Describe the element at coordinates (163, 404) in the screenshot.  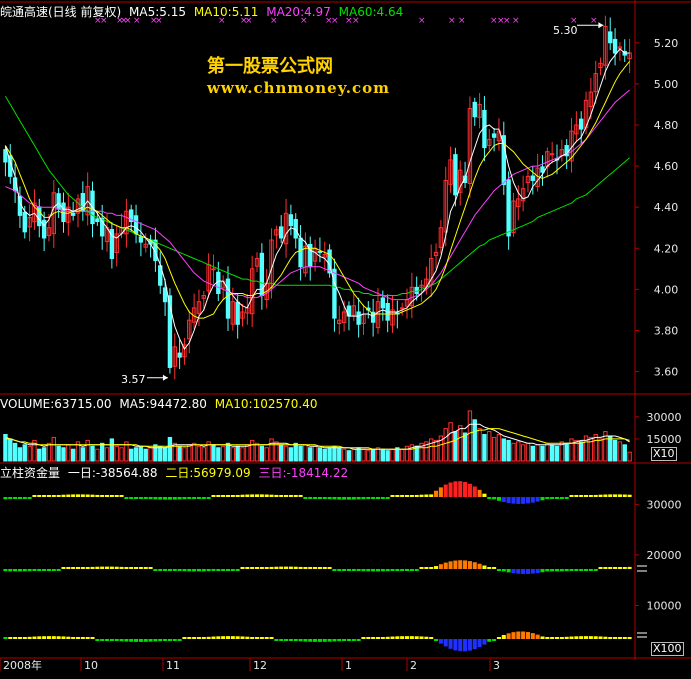
I see `volume-ma5-label: MA5:94472.80` at that location.